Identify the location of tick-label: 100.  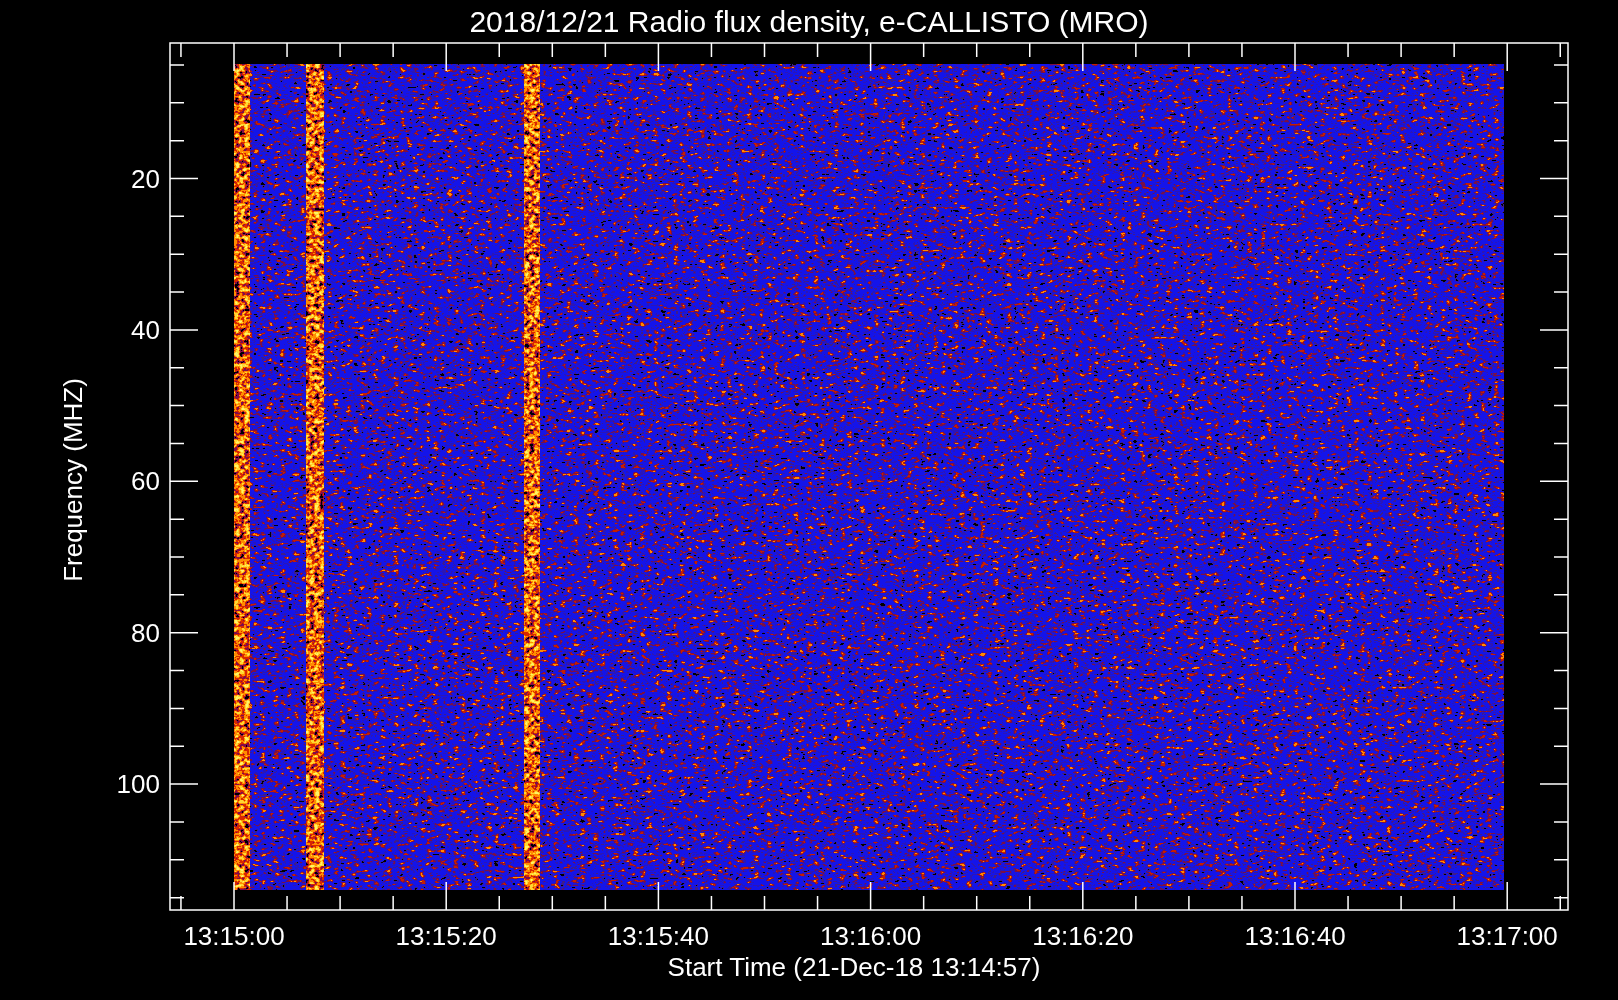
(138, 784).